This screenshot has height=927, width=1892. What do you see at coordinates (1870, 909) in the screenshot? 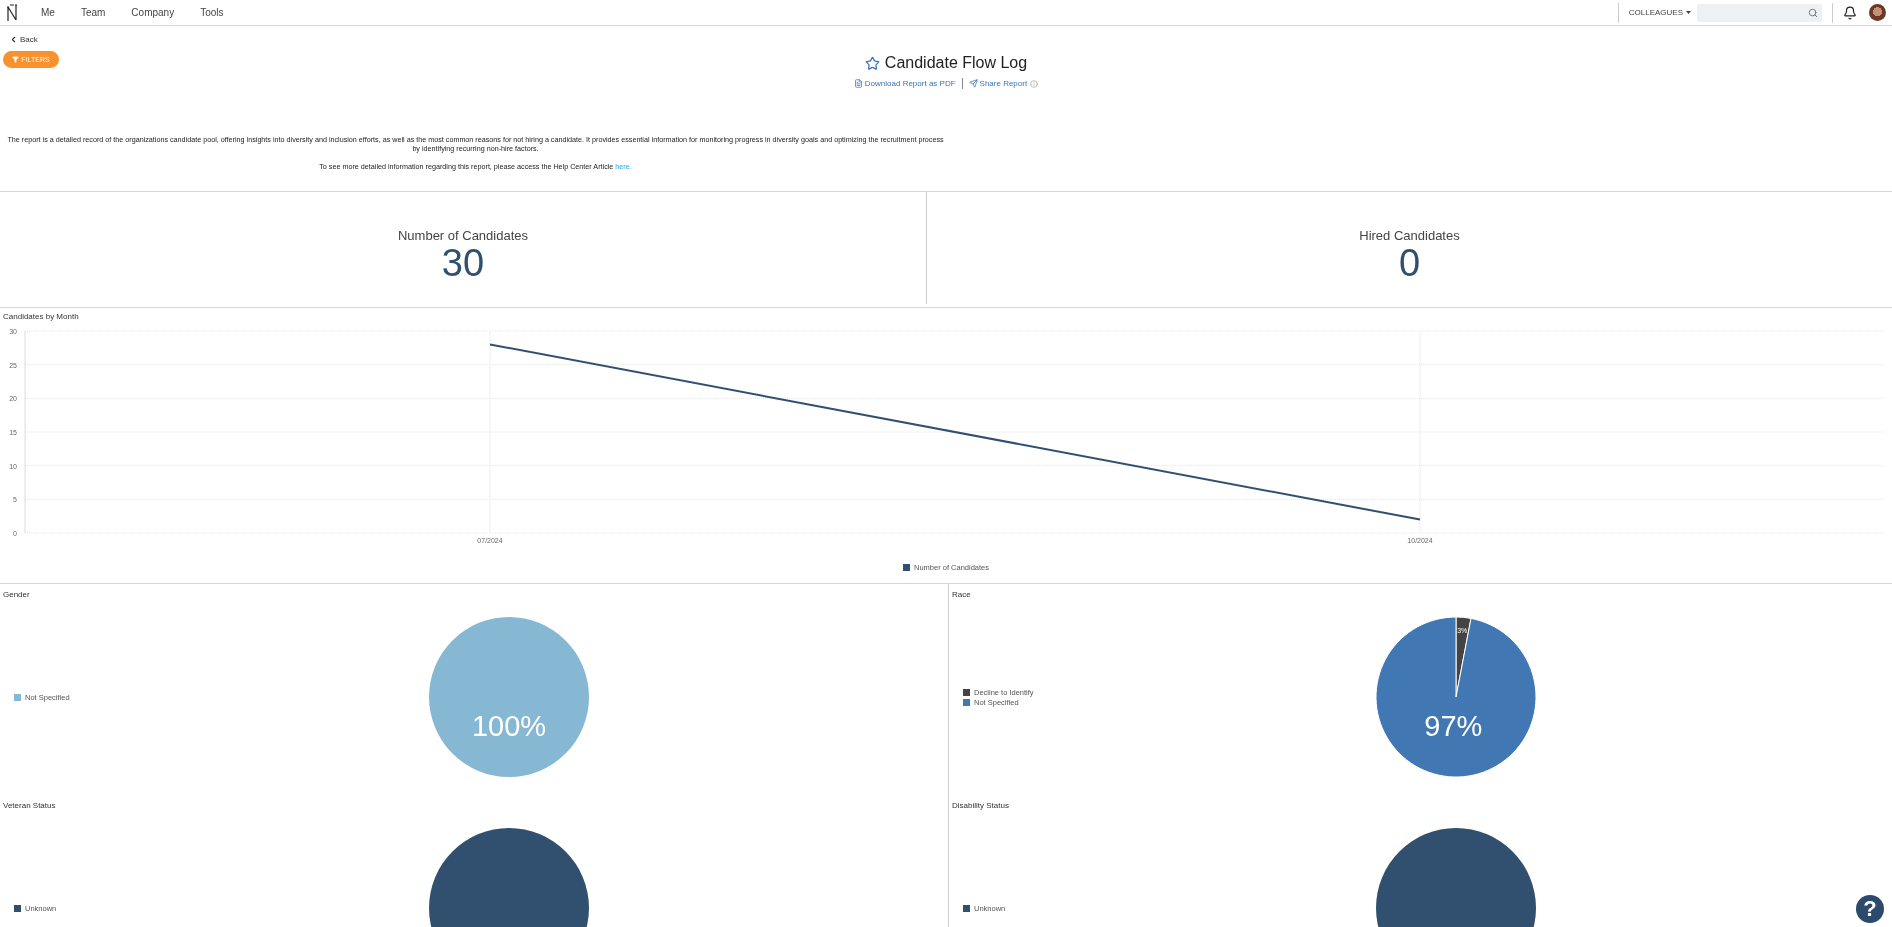
I see `help-button: ?` at bounding box center [1870, 909].